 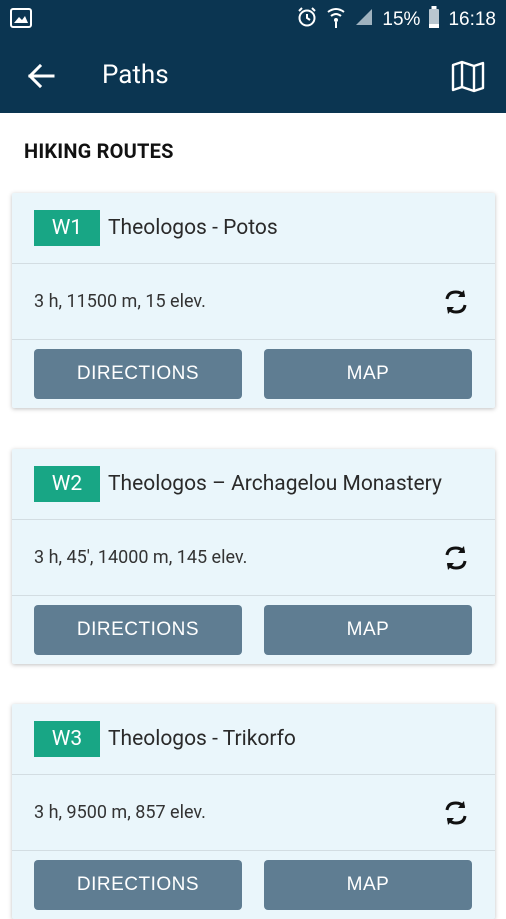 I want to click on route-header: W2 Theologos – Archagelou Monastery, so click(x=253, y=484).